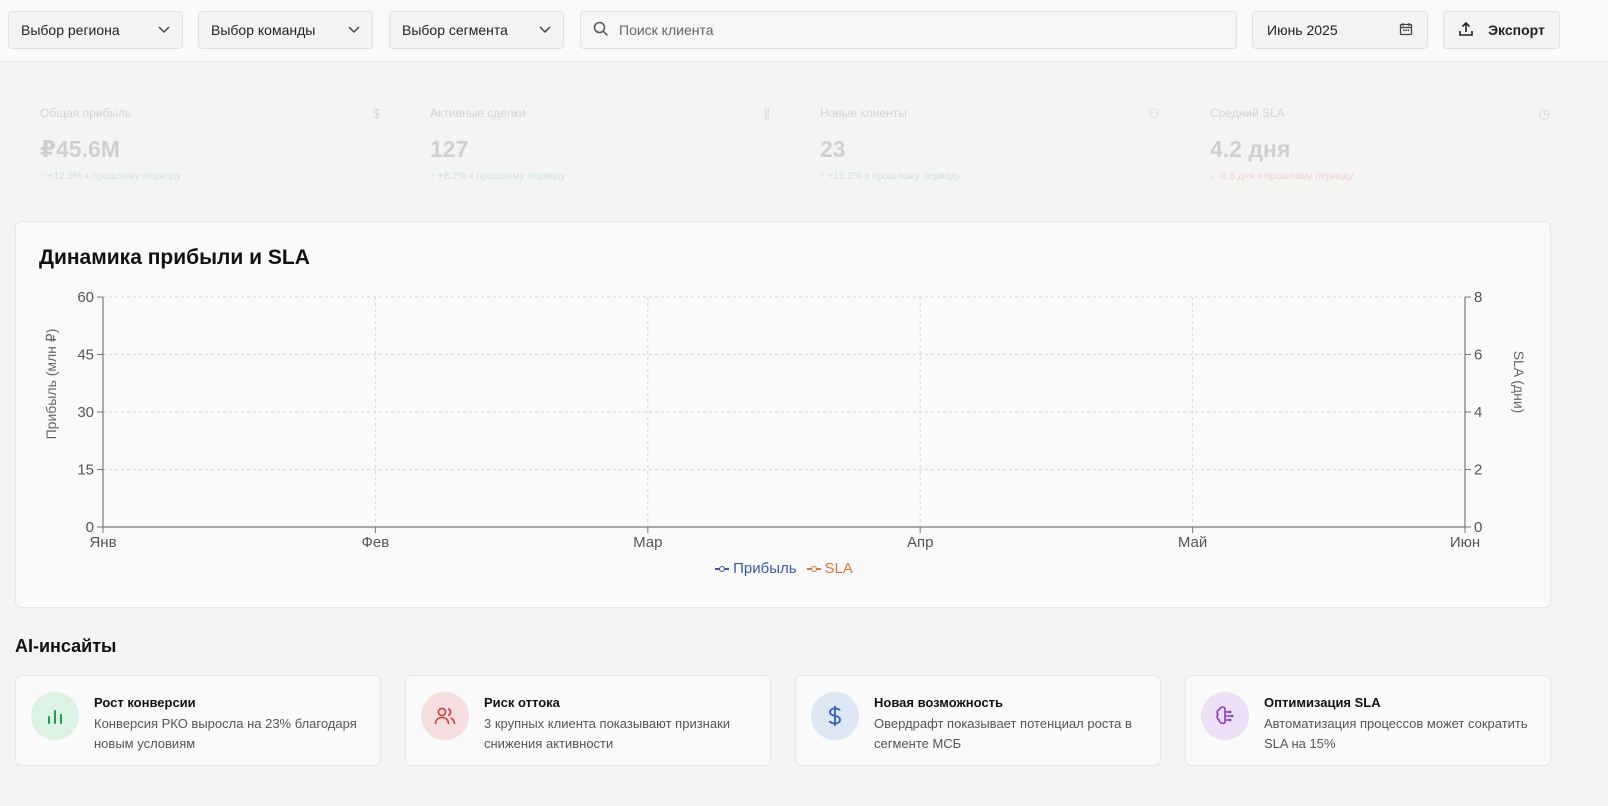  Describe the element at coordinates (86, 113) in the screenshot. I see `kpi-label: Общая прибыль` at that location.